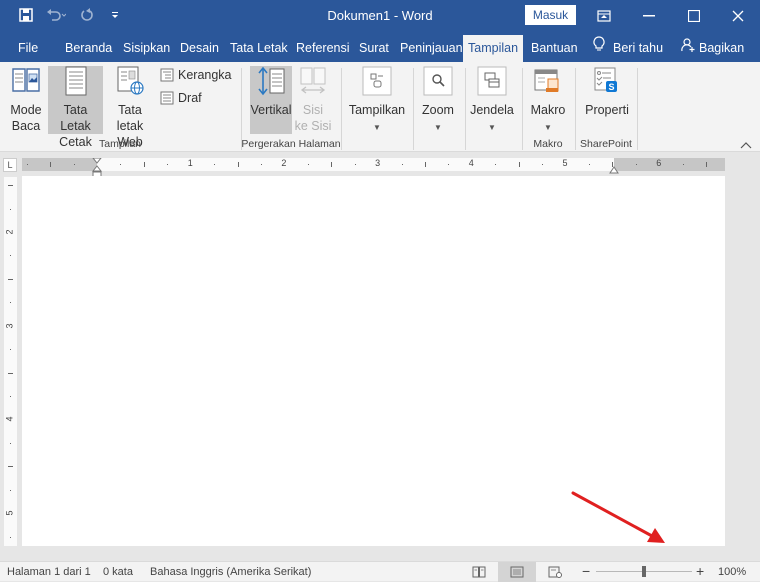  Describe the element at coordinates (190, 98) in the screenshot. I see `draf-label: Draf` at that location.